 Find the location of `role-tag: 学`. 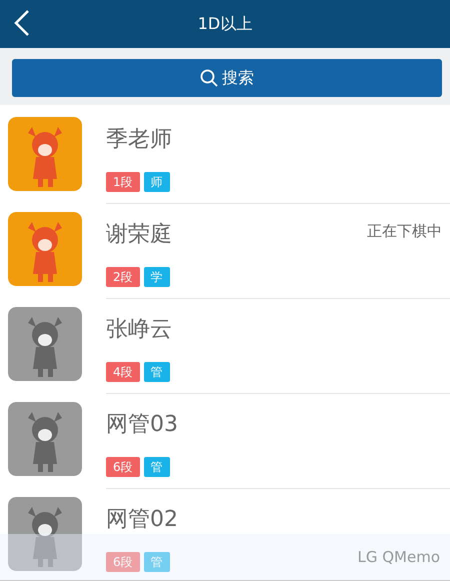

role-tag: 学 is located at coordinates (157, 277).